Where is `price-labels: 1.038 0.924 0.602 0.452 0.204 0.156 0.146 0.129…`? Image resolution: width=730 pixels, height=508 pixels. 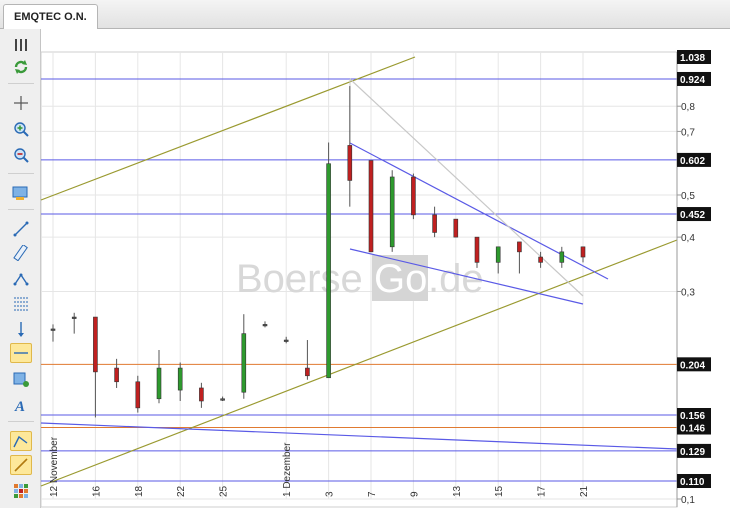
price-labels: 1.038 0.924 0.602 0.452 0.204 0.156 0.146 0.129… is located at coordinates (694, 269).